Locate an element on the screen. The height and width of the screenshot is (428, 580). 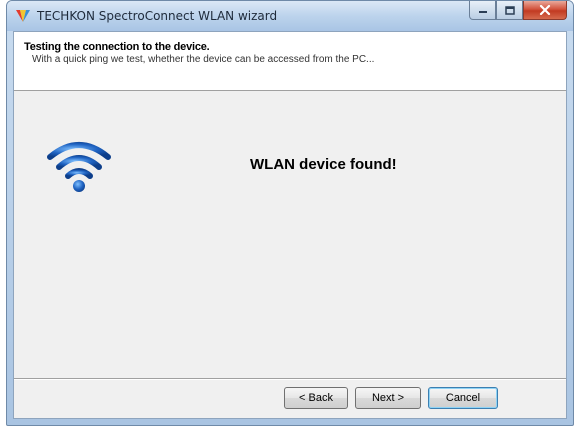
caption-buttons is located at coordinates (518, 11).